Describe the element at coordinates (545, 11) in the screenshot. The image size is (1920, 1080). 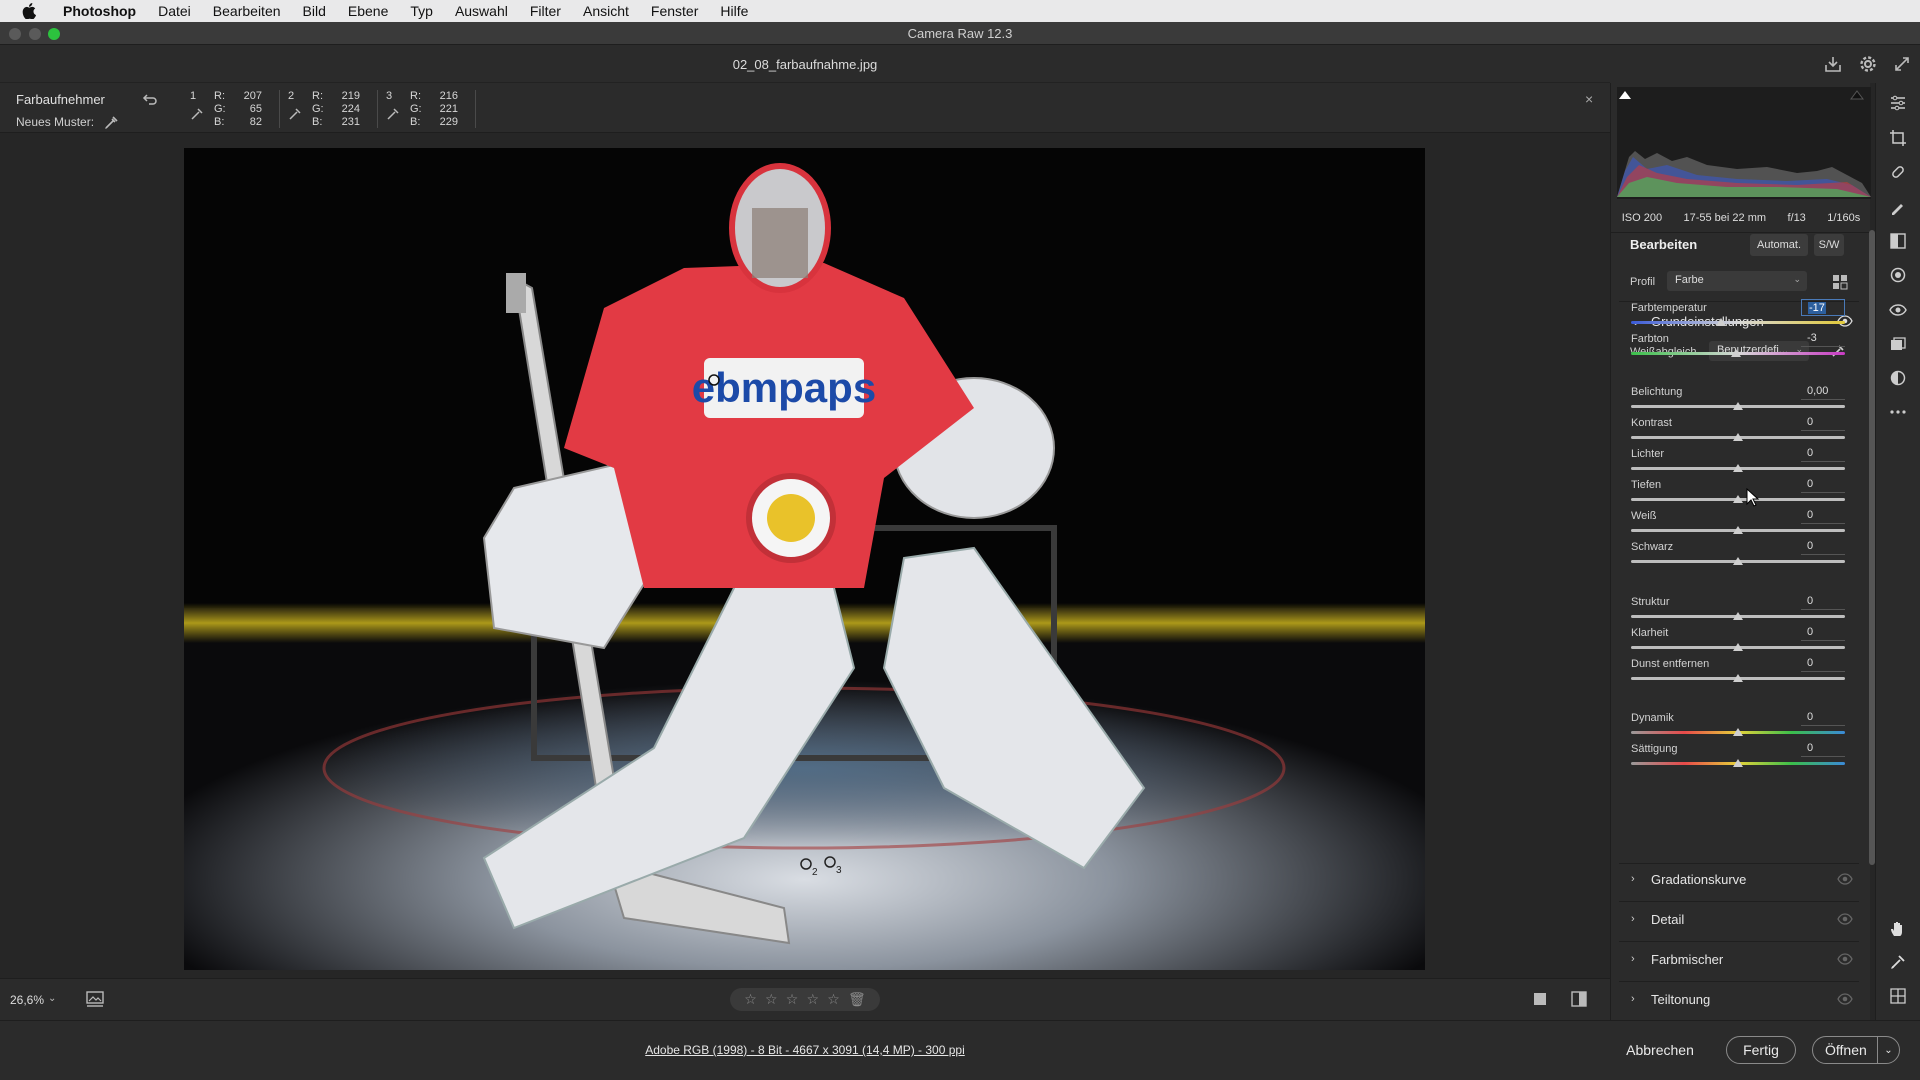
I see `menu-filter: Filter` at that location.